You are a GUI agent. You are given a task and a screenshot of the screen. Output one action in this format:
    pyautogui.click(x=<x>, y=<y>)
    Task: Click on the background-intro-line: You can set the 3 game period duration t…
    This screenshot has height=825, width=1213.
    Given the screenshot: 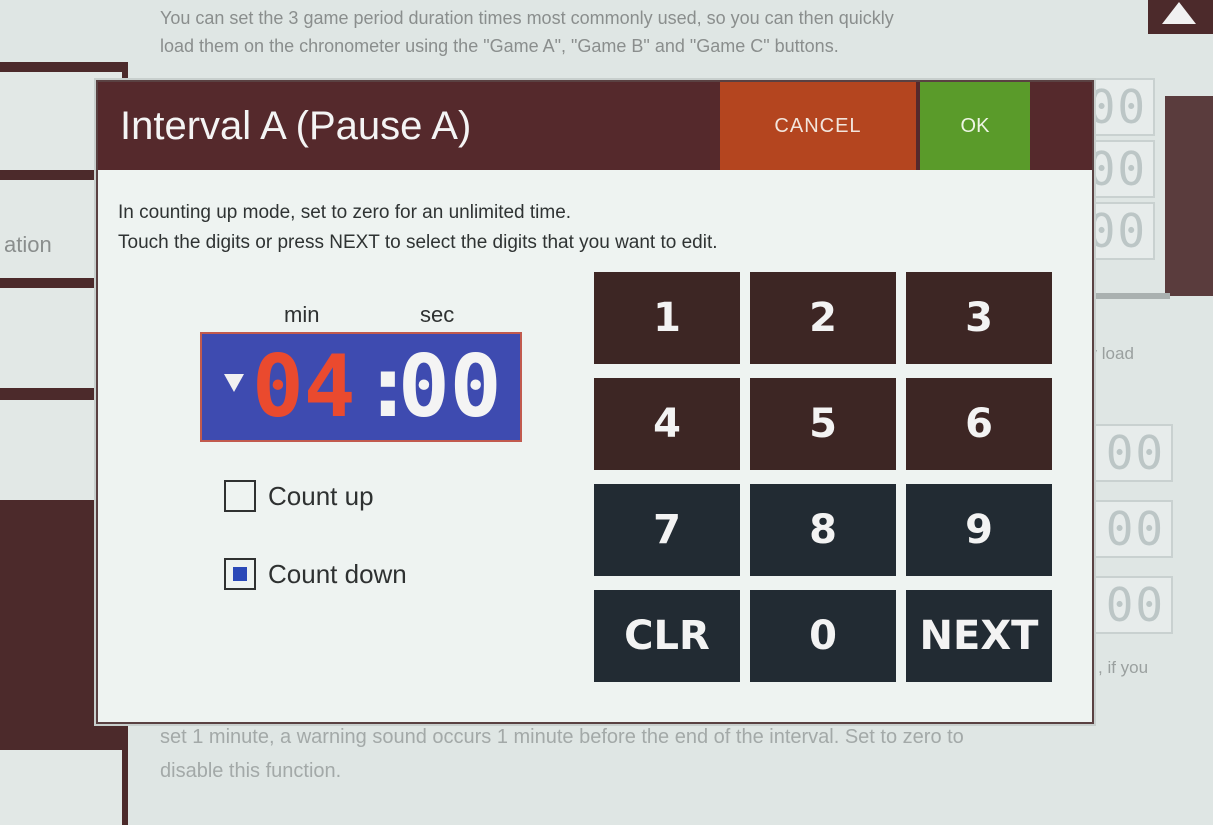 What is the action you would take?
    pyautogui.click(x=527, y=18)
    